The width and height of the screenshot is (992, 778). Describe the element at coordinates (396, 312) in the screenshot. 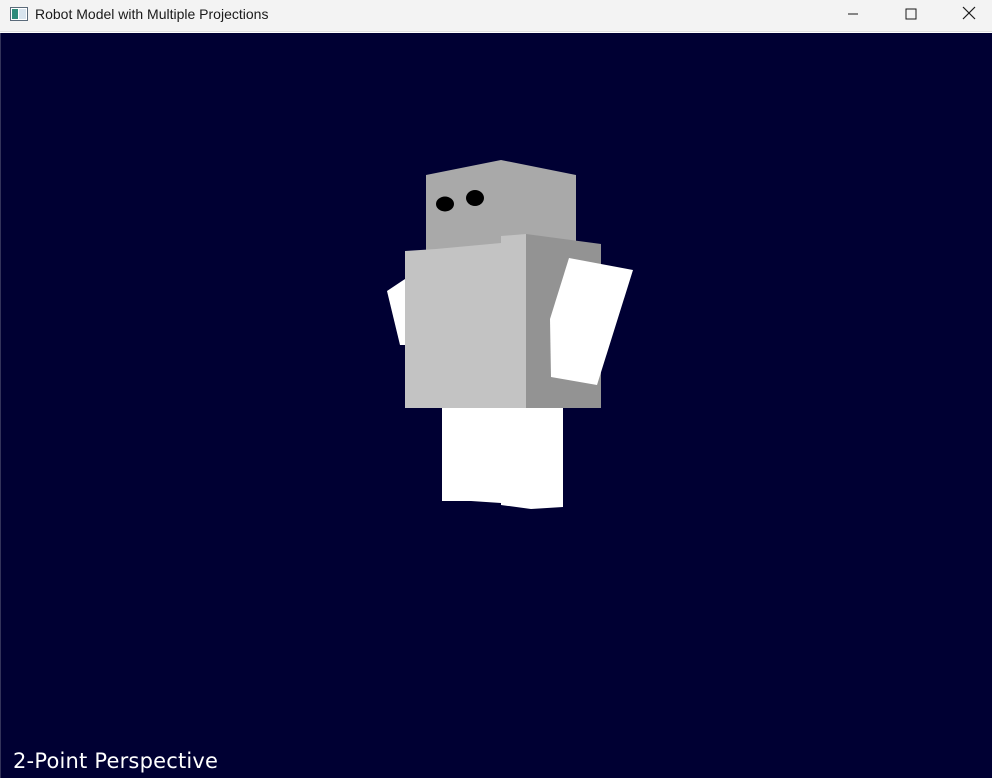

I see `robot-left-arm` at that location.